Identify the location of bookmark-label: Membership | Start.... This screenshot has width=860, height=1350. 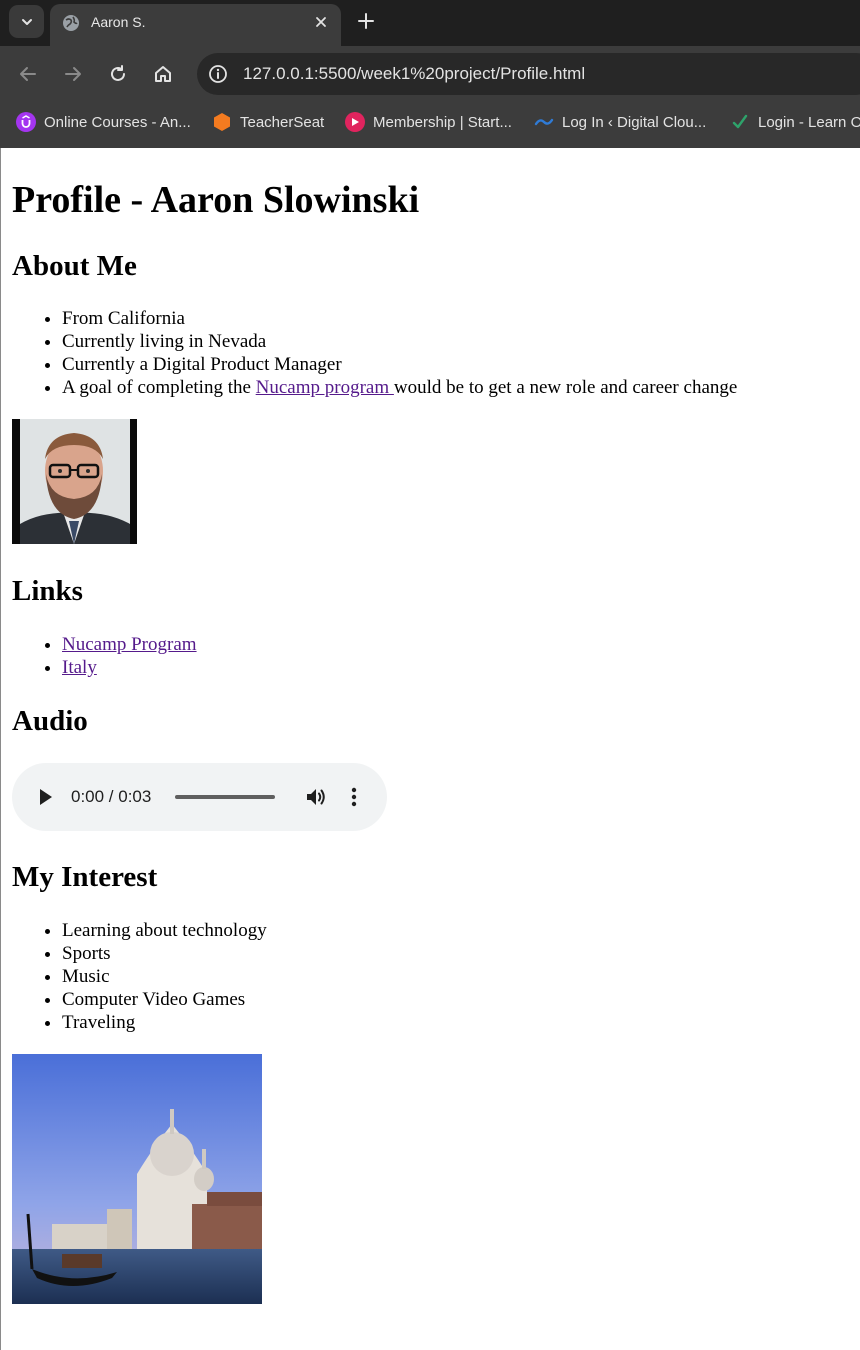
(442, 122).